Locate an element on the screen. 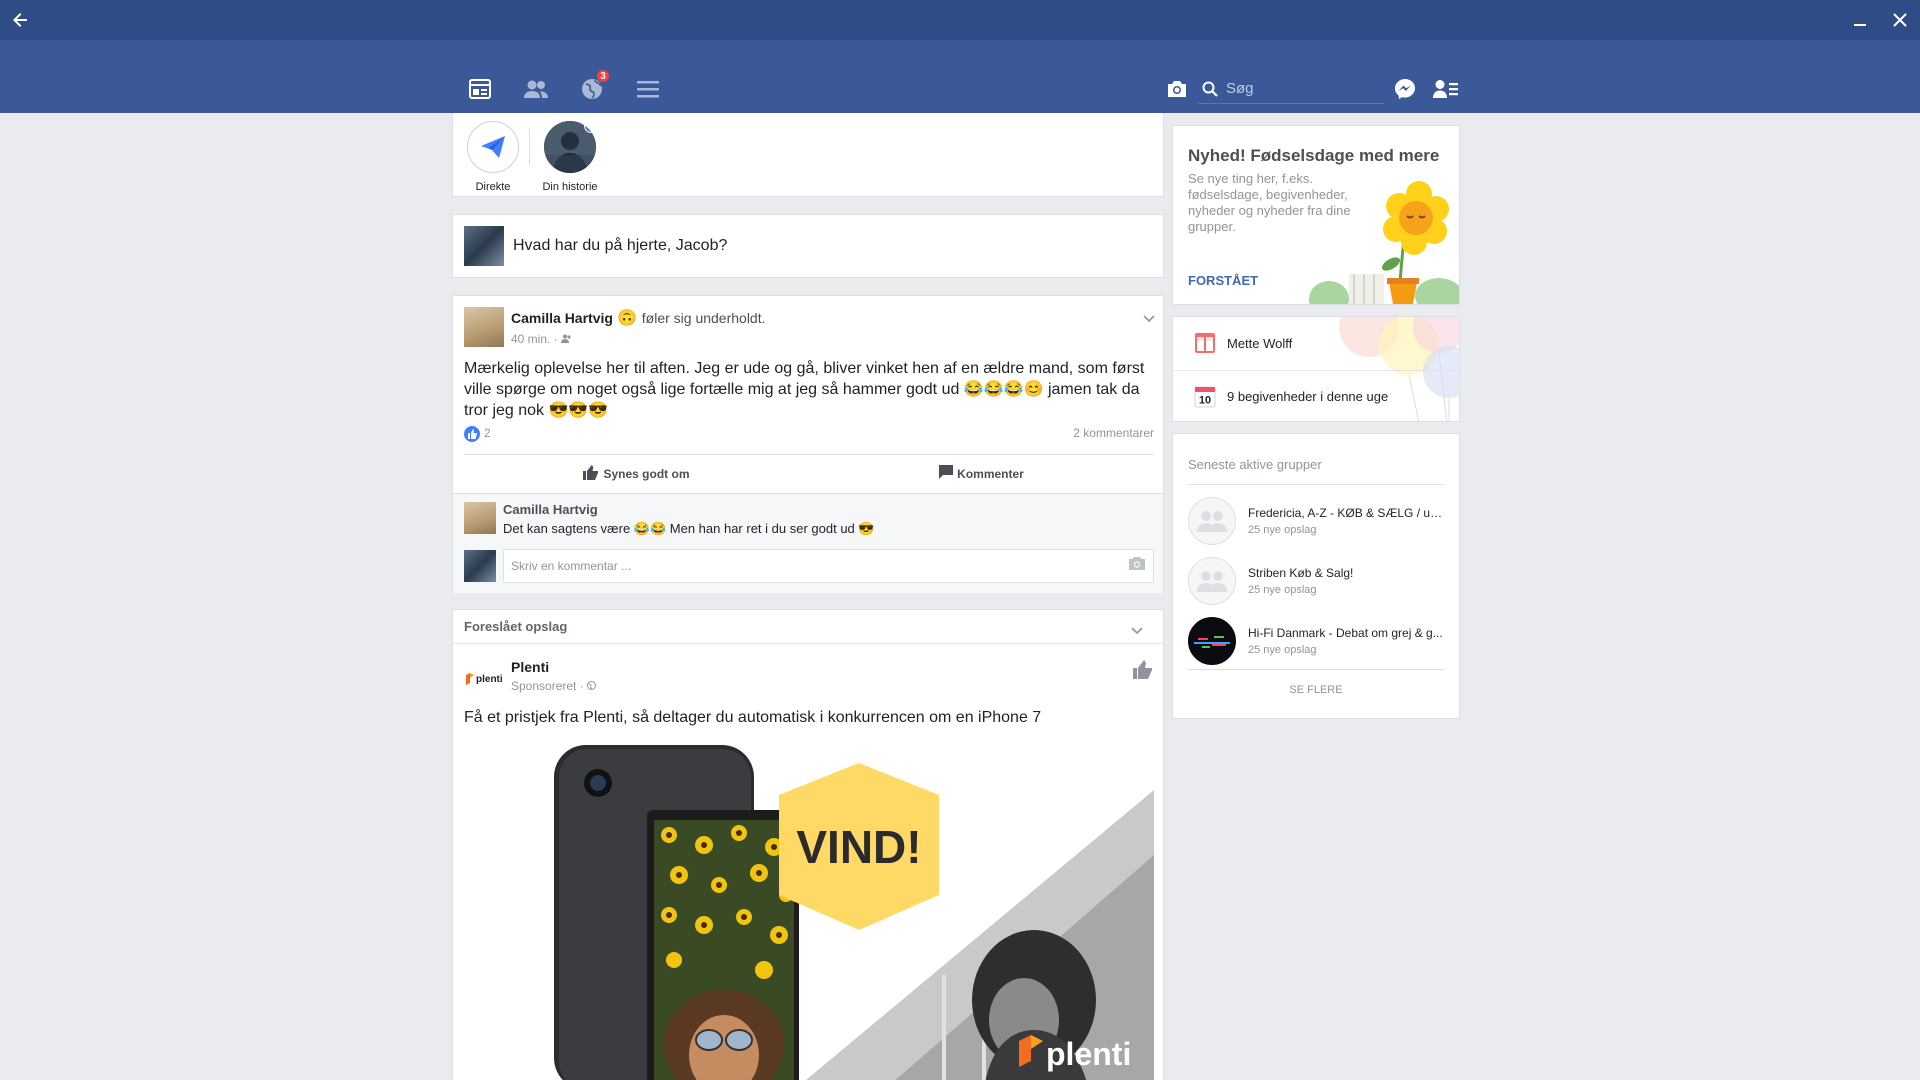 The height and width of the screenshot is (1080, 1920). sponsored-label: Sponsoreret · is located at coordinates (547, 686).